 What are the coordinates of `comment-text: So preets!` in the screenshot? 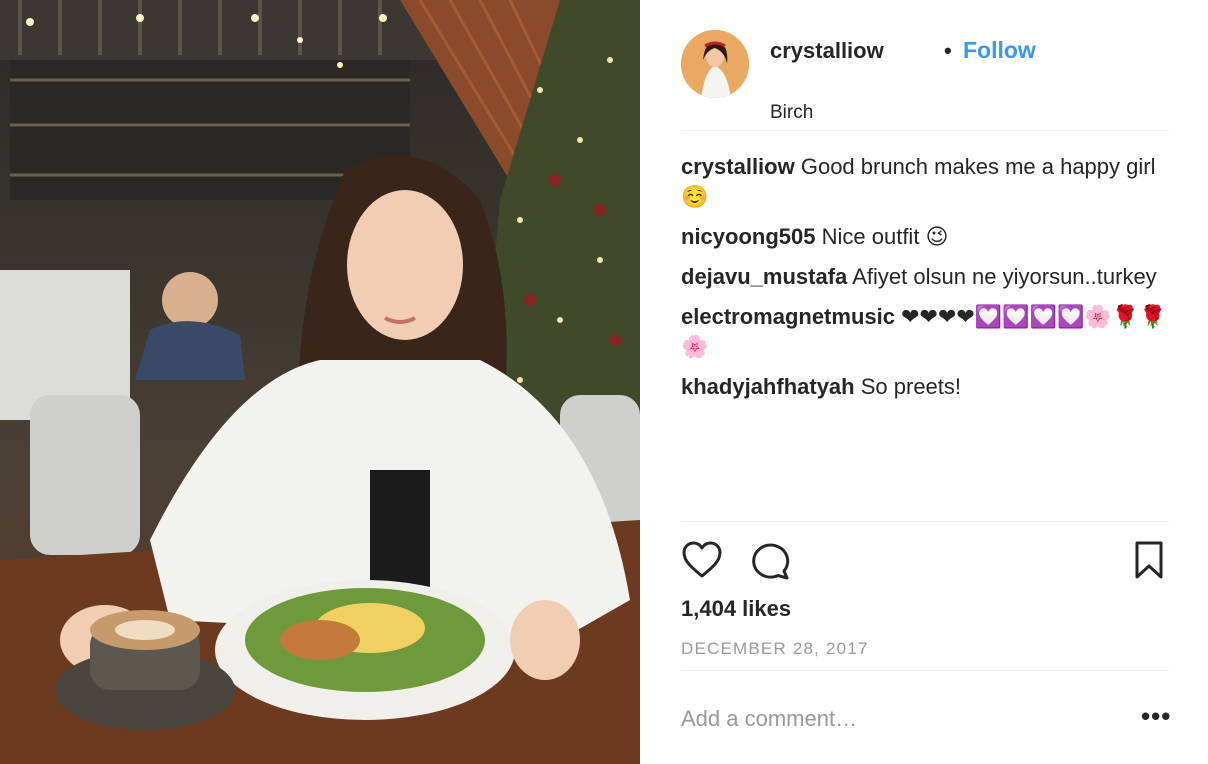 It's located at (911, 386).